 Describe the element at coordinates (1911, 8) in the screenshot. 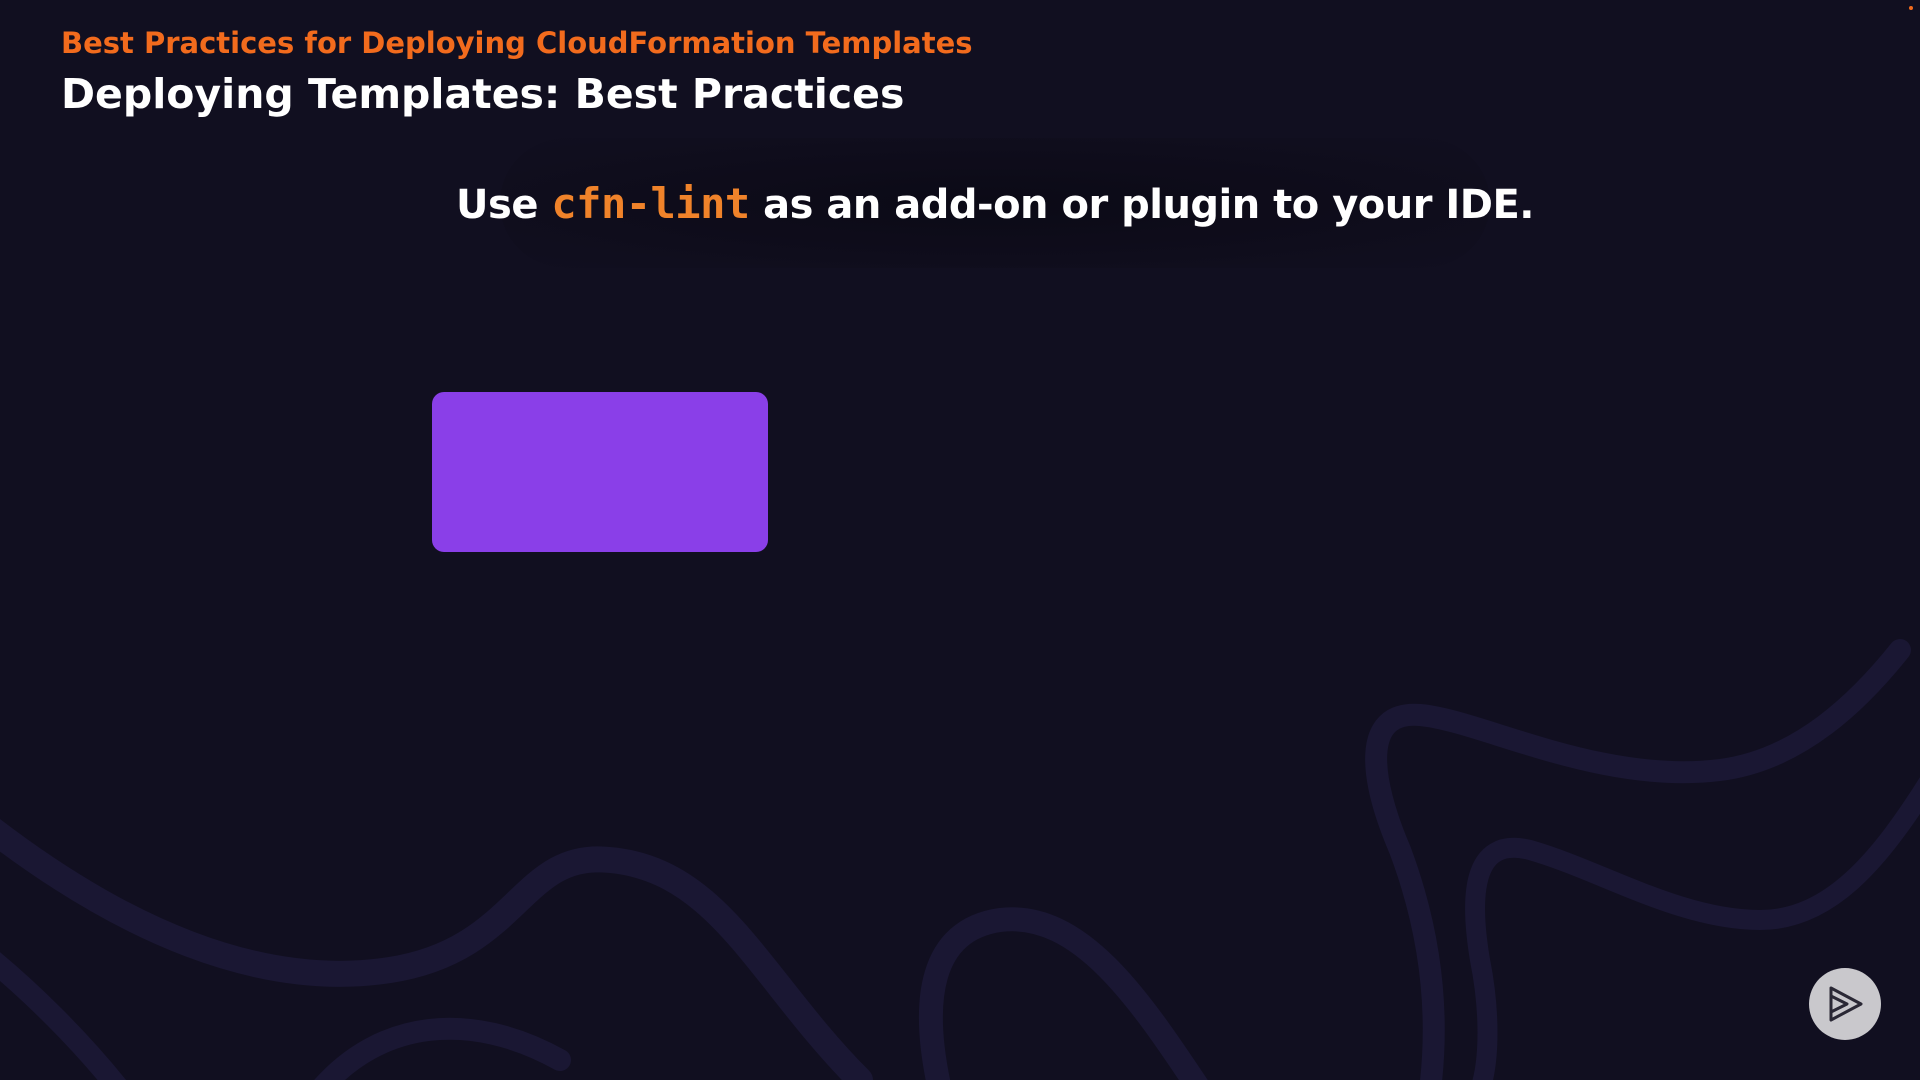

I see `corner-indicator-dot` at that location.